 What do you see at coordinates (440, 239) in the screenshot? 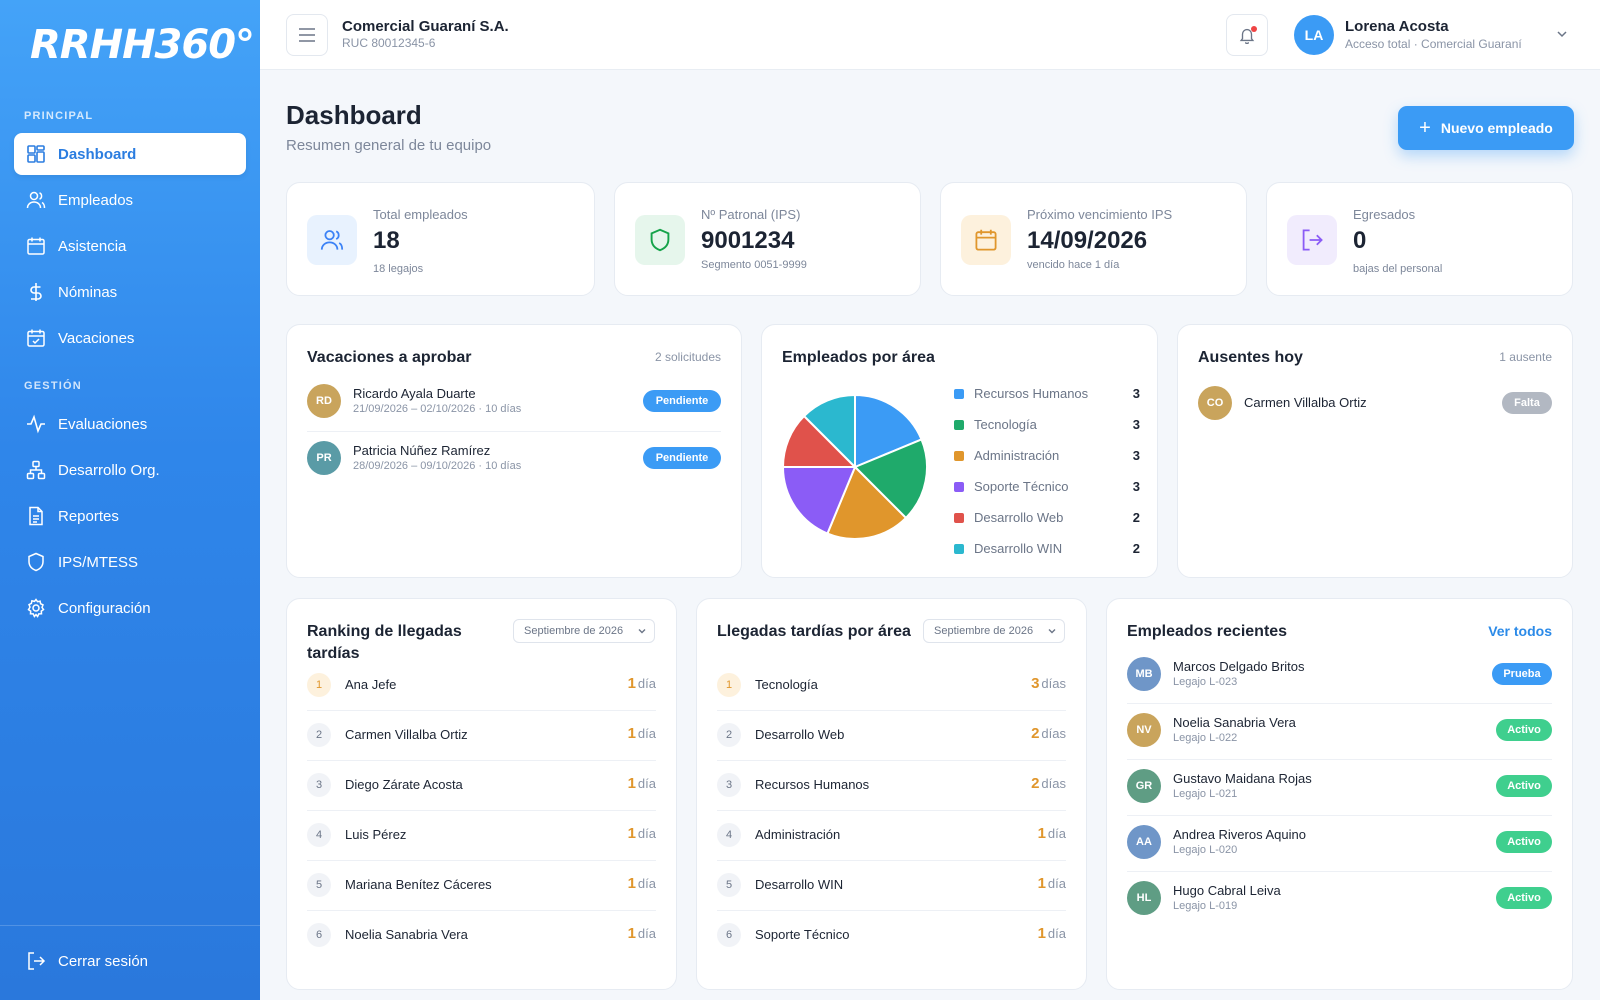
I see `stat-card-total-empleados: Total empleados 18 18 legajos` at bounding box center [440, 239].